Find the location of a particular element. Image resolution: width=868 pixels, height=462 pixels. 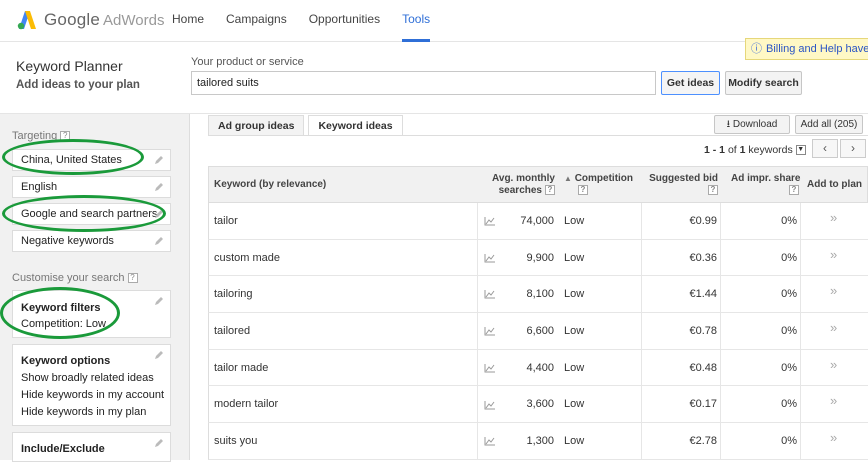

bid-cell: €1.44 is located at coordinates (703, 294).